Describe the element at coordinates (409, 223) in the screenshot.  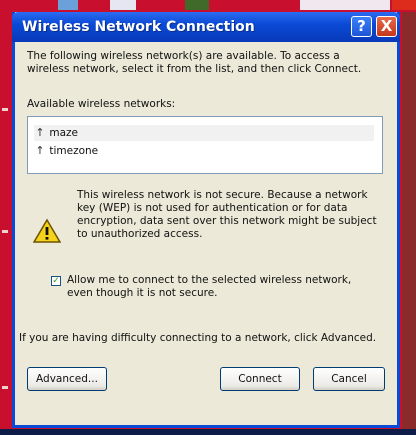
I see `desktop-right-edge` at that location.